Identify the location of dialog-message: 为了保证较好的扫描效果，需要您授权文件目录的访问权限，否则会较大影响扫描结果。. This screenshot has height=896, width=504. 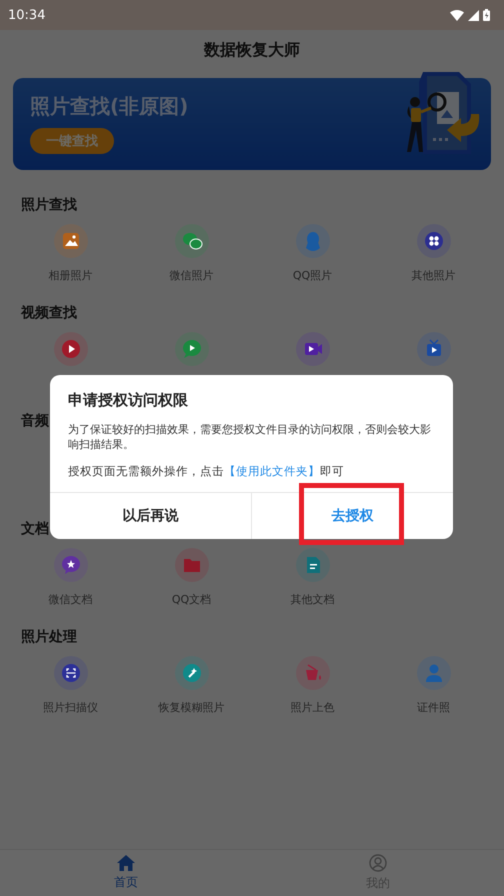
(249, 437).